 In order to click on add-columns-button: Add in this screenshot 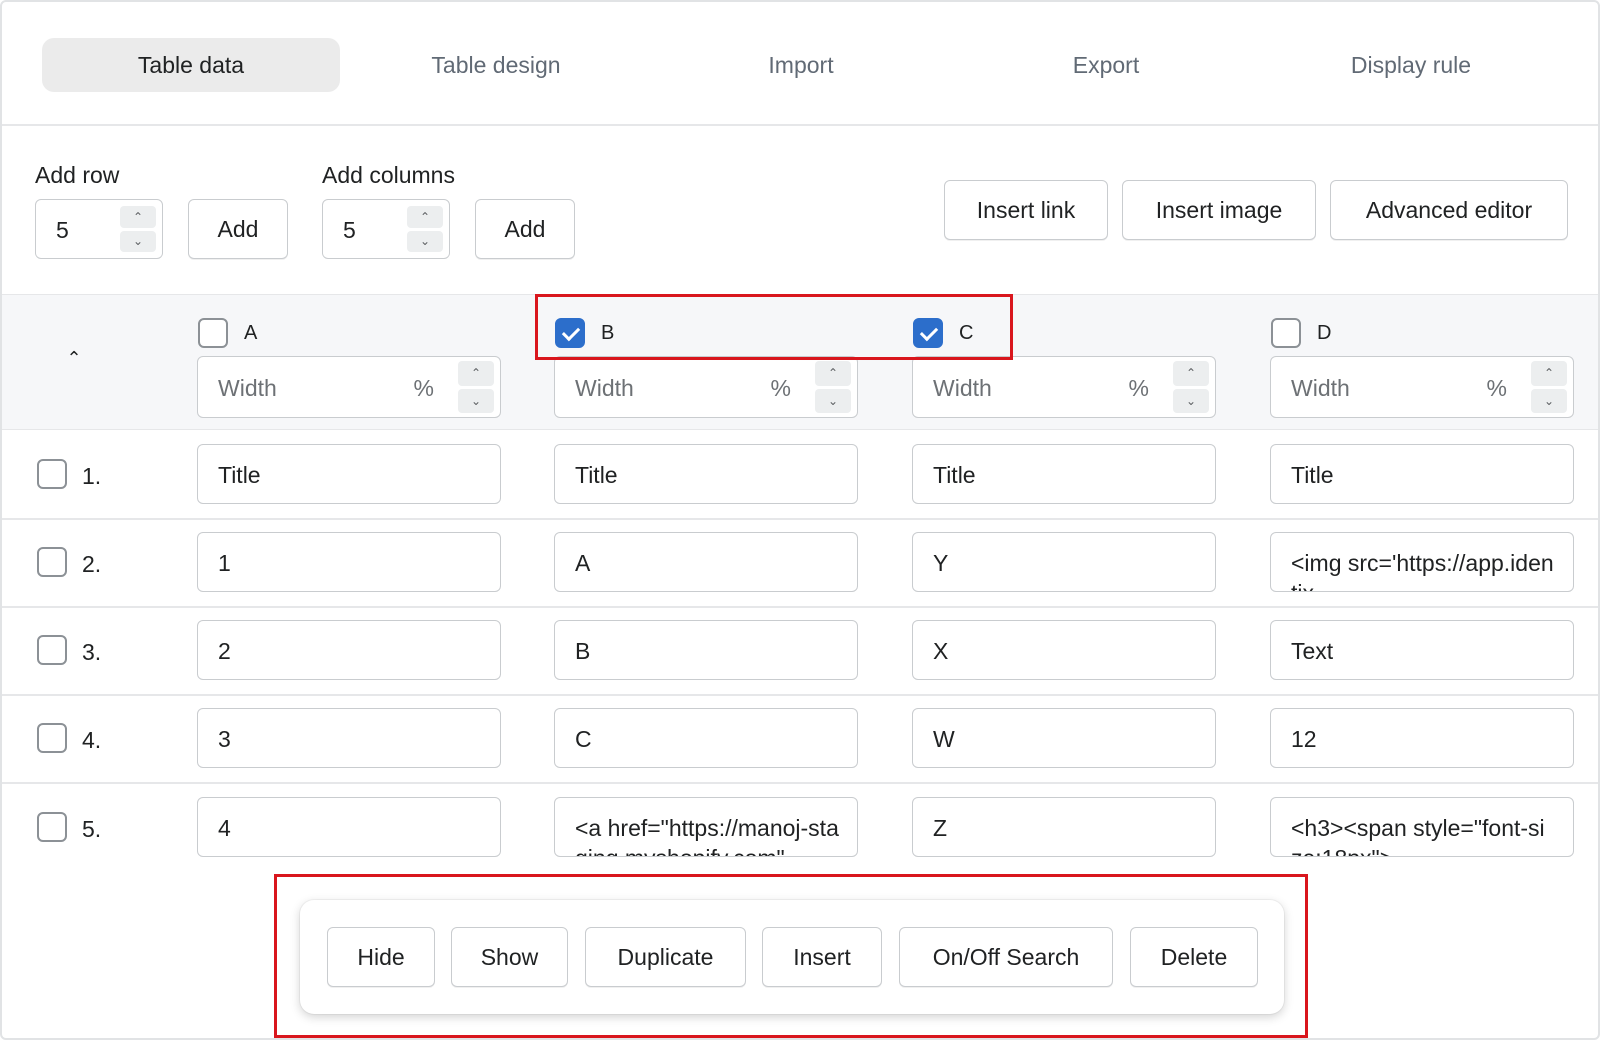, I will do `click(525, 229)`.